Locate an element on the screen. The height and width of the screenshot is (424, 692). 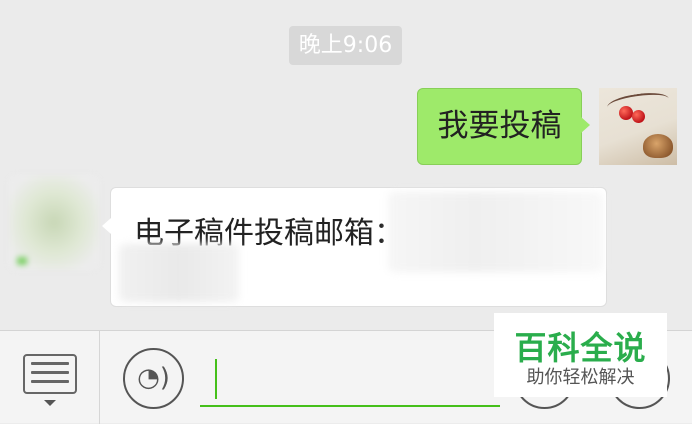
timestamp-badge: 晚上9:06 is located at coordinates (345, 45).